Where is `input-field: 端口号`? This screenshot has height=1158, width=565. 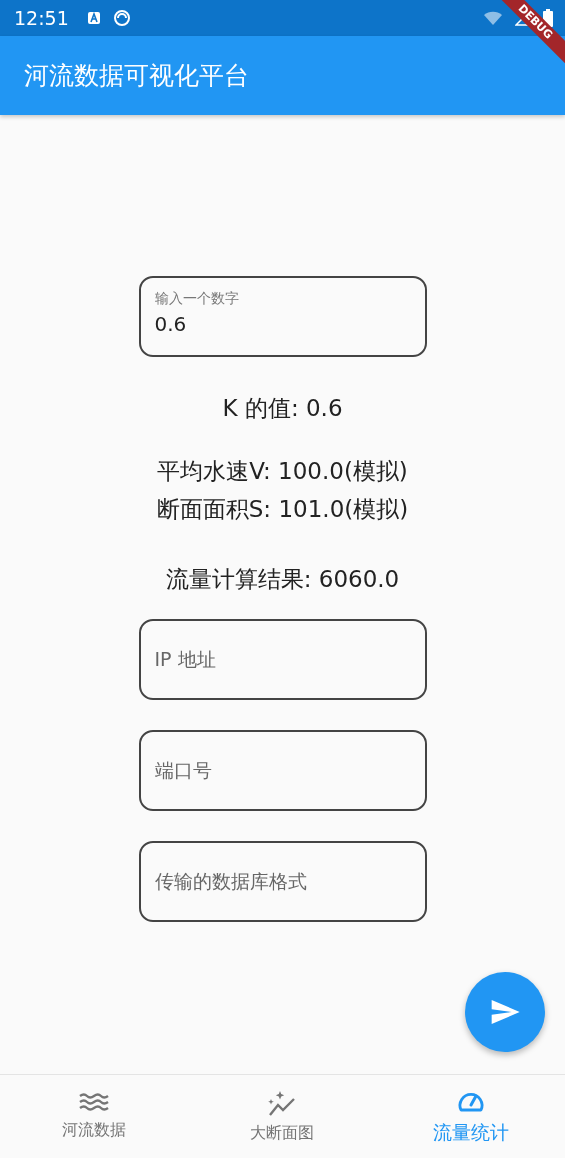
input-field: 端口号 is located at coordinates (282, 770).